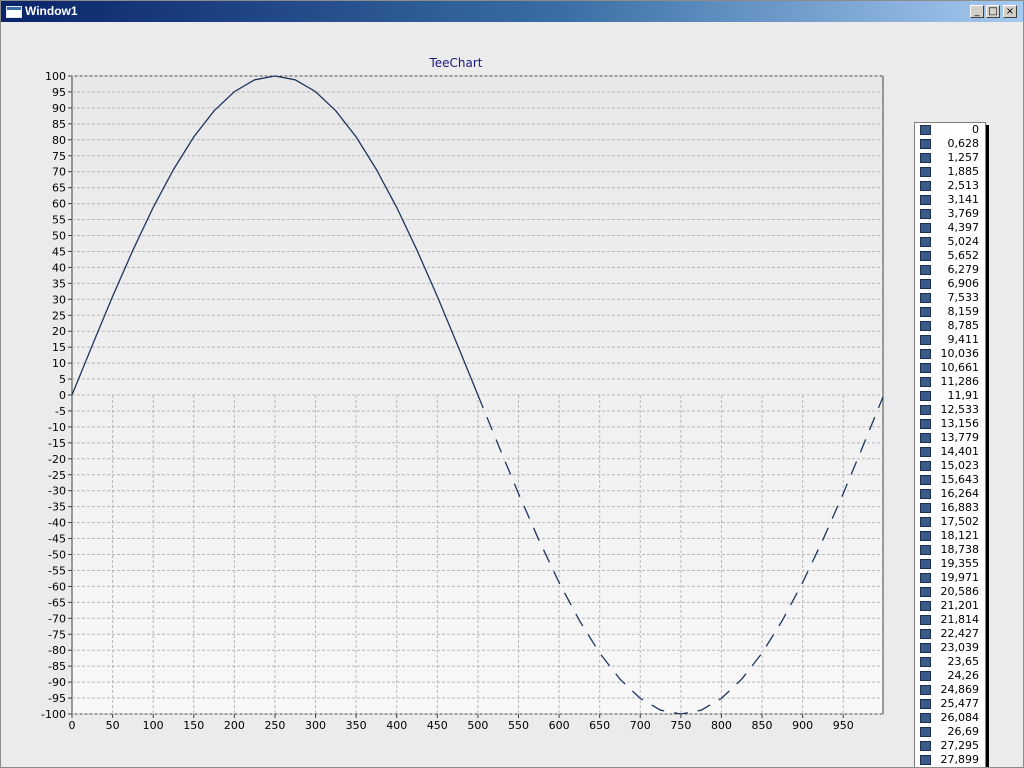  I want to click on legend-label: 14,401, so click(960, 451).